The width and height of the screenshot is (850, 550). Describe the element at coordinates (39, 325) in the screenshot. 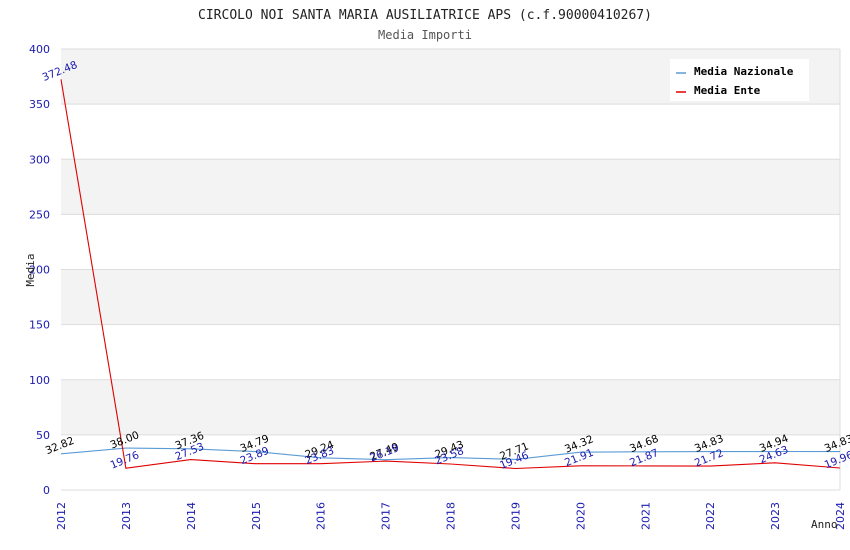

I see `y-tick-label: 150` at that location.